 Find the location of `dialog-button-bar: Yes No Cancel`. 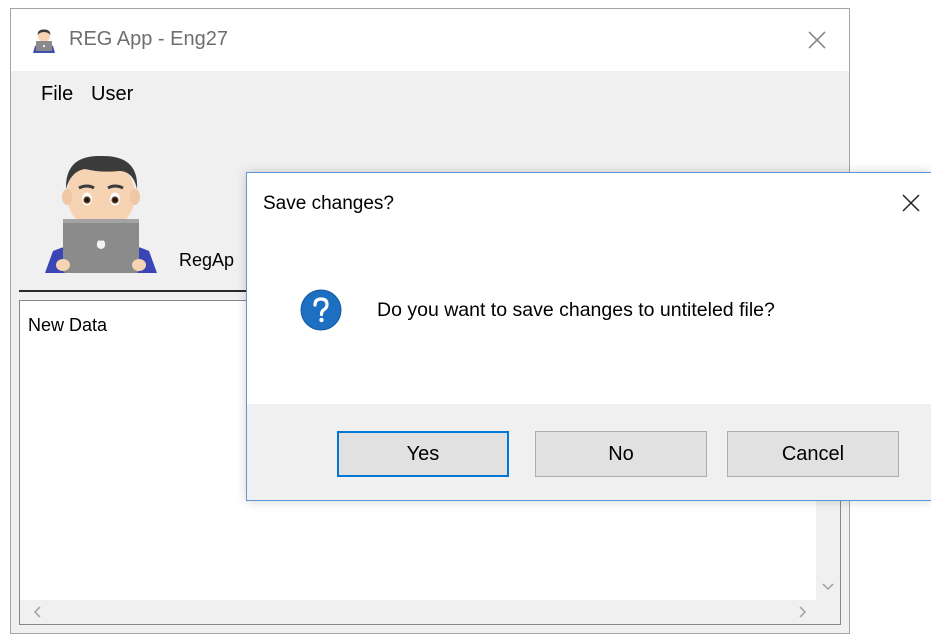

dialog-button-bar: Yes No Cancel is located at coordinates (589, 452).